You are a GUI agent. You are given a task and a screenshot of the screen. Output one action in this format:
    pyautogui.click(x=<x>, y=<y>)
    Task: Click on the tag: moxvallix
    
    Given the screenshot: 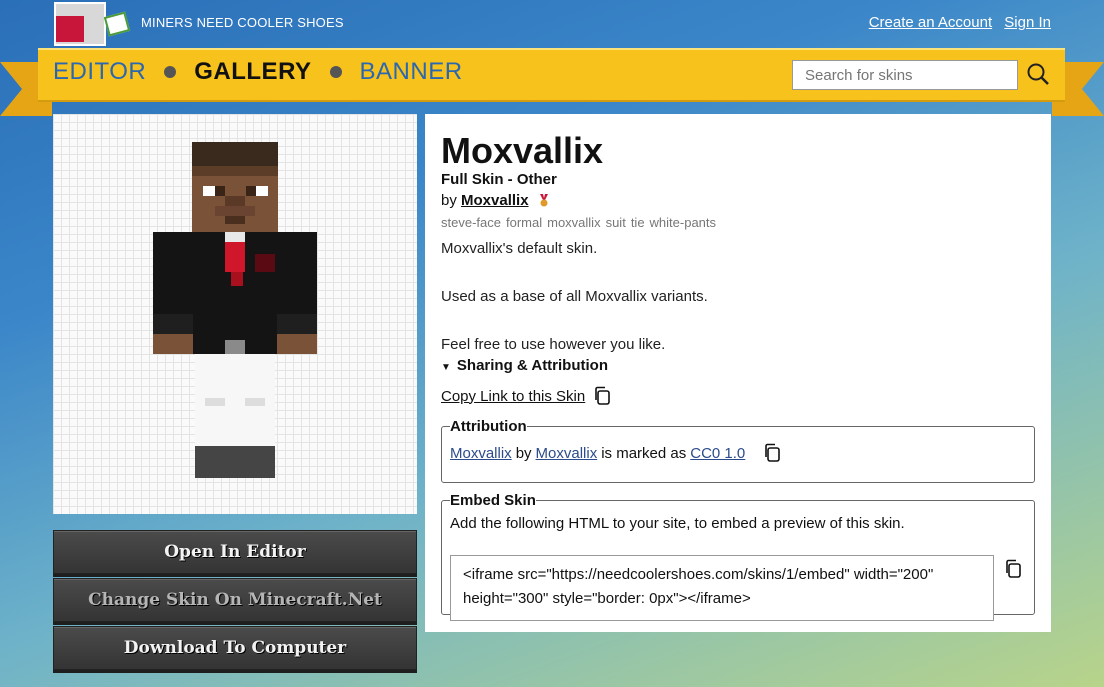 What is the action you would take?
    pyautogui.click(x=573, y=222)
    